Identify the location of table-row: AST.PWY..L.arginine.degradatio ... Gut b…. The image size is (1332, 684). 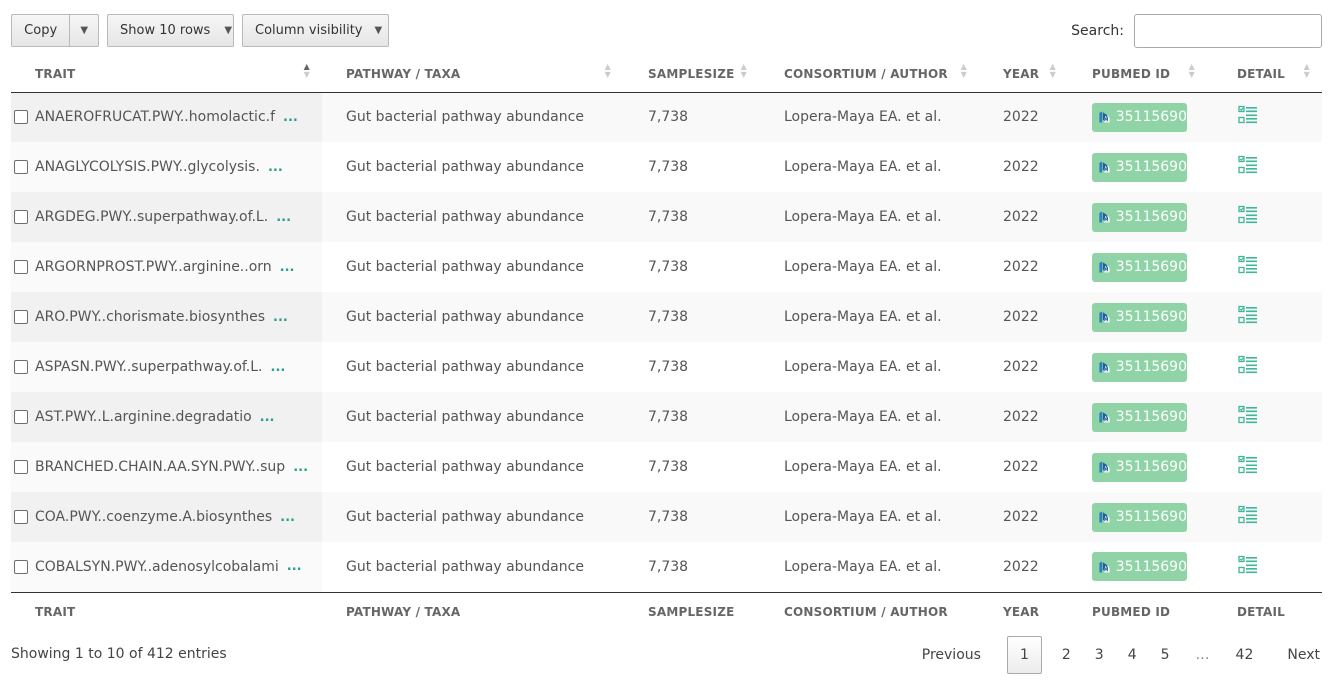
(666, 417).